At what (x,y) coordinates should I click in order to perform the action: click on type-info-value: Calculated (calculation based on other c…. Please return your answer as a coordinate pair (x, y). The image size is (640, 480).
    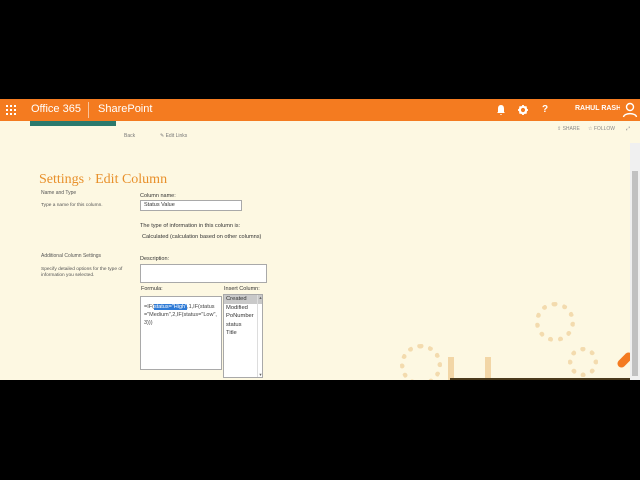
    Looking at the image, I should click on (202, 237).